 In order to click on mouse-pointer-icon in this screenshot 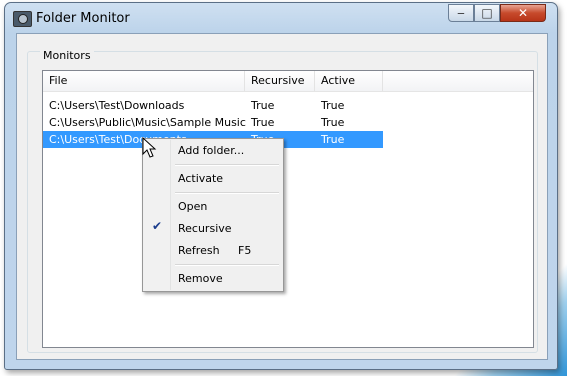, I will do `click(149, 147)`.